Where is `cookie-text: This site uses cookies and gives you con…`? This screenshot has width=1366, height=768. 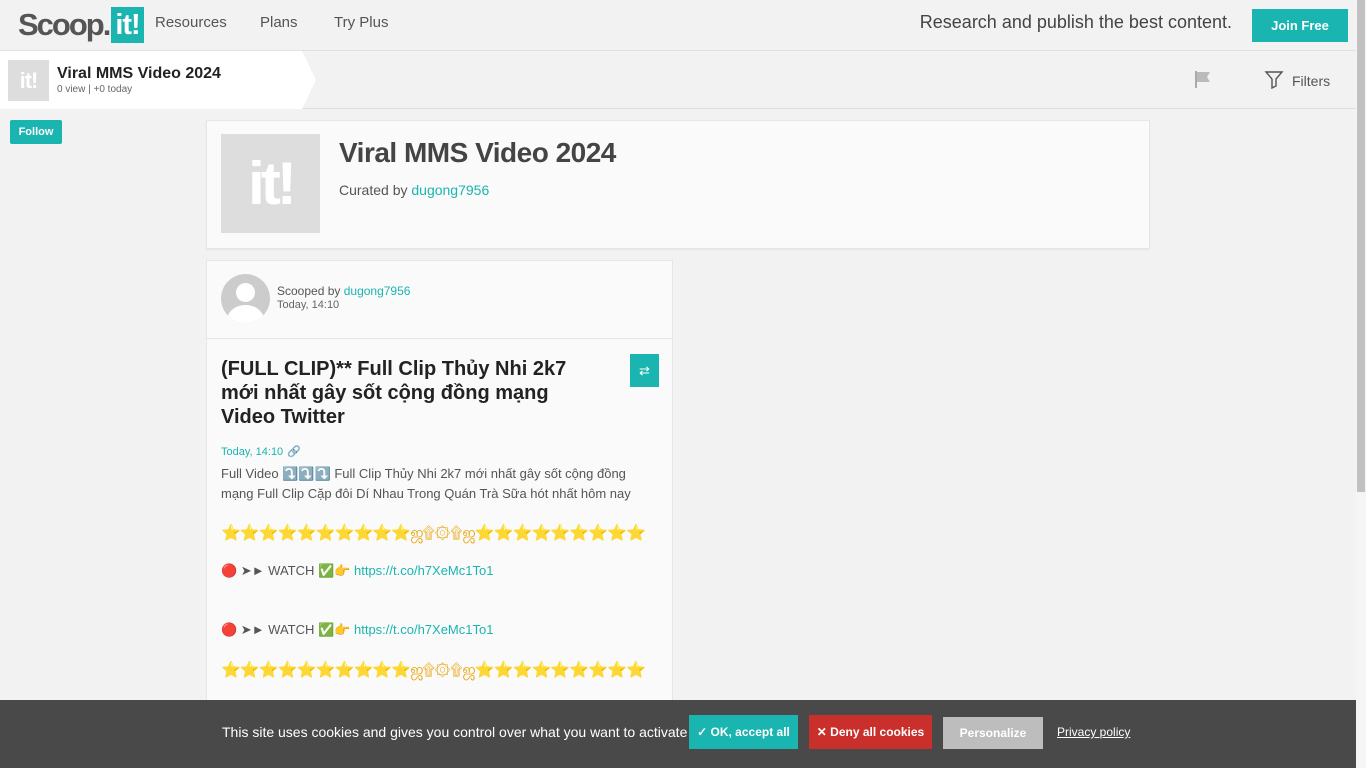
cookie-text: This site uses cookies and gives you con… is located at coordinates (455, 732).